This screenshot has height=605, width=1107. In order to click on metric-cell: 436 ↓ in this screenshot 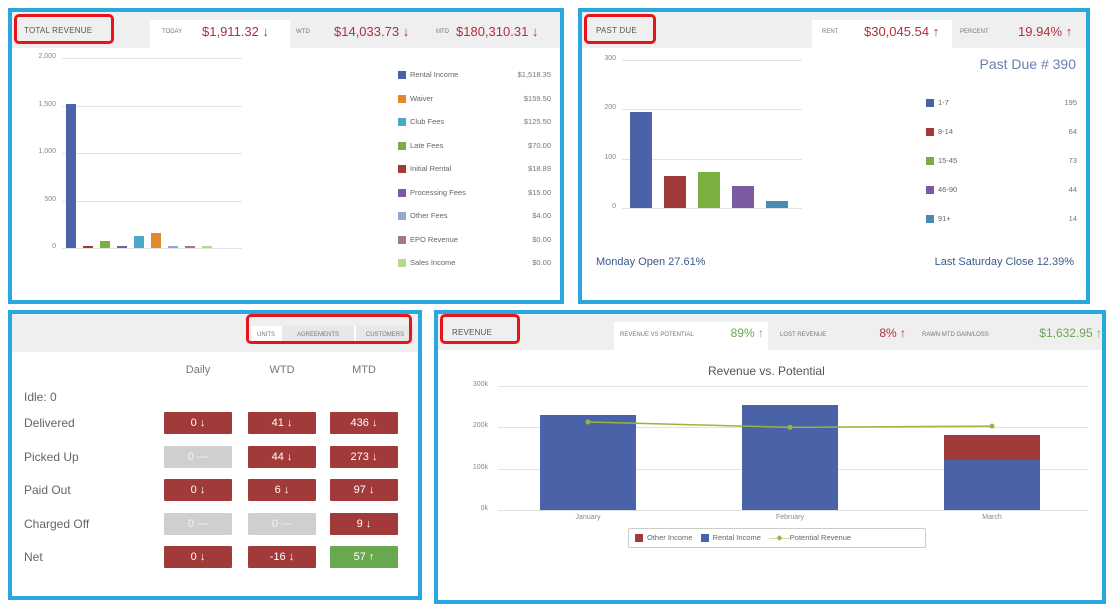, I will do `click(364, 423)`.